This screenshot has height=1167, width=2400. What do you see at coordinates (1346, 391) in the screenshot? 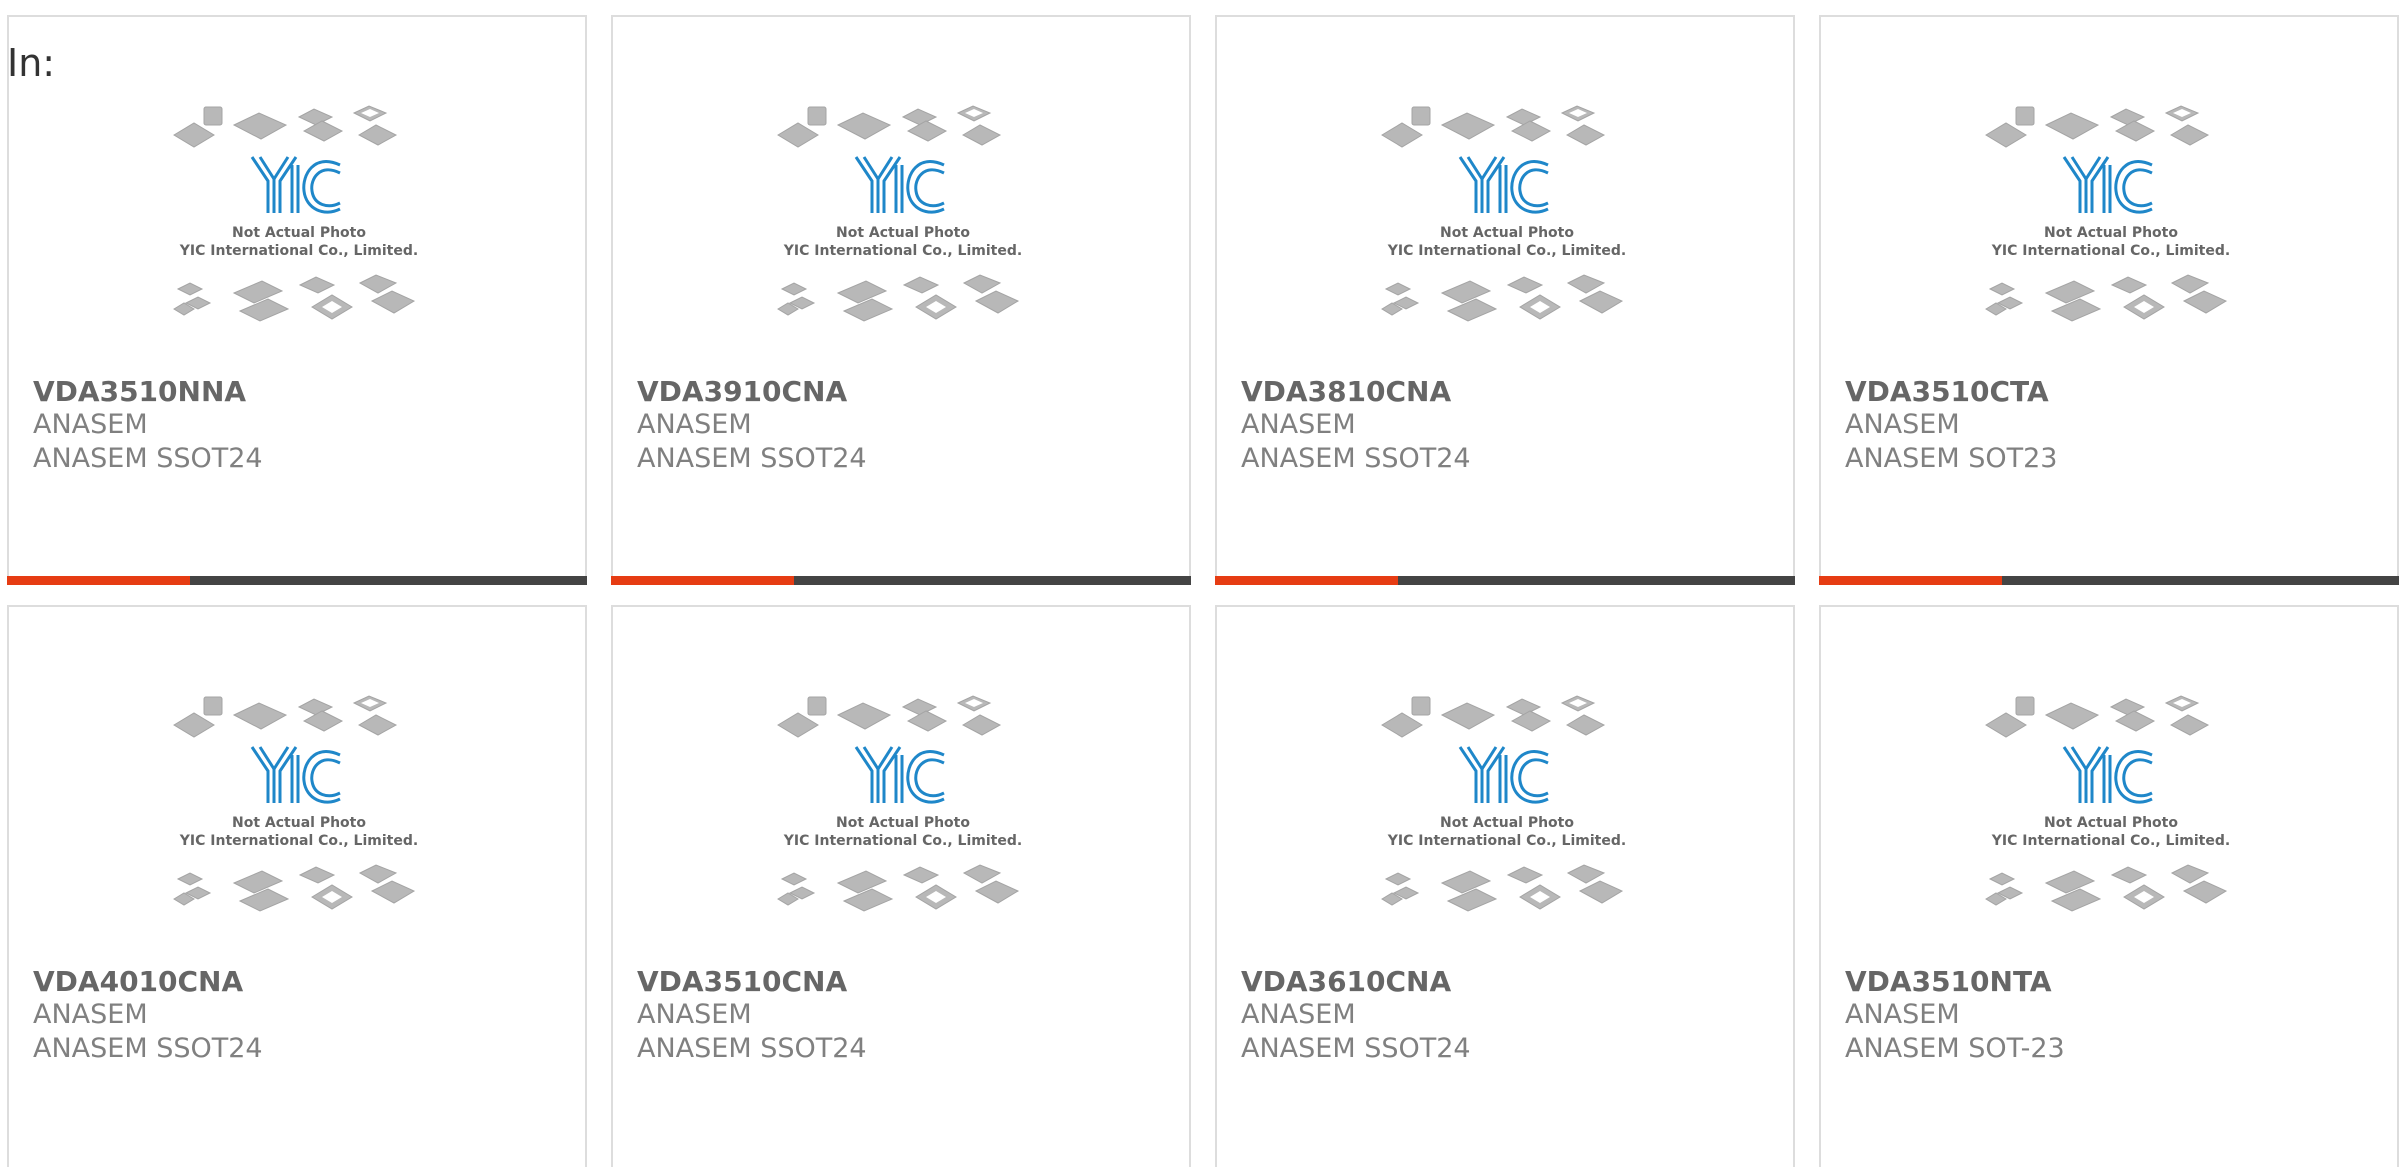
I see `part-number: VDA3810CNA` at bounding box center [1346, 391].